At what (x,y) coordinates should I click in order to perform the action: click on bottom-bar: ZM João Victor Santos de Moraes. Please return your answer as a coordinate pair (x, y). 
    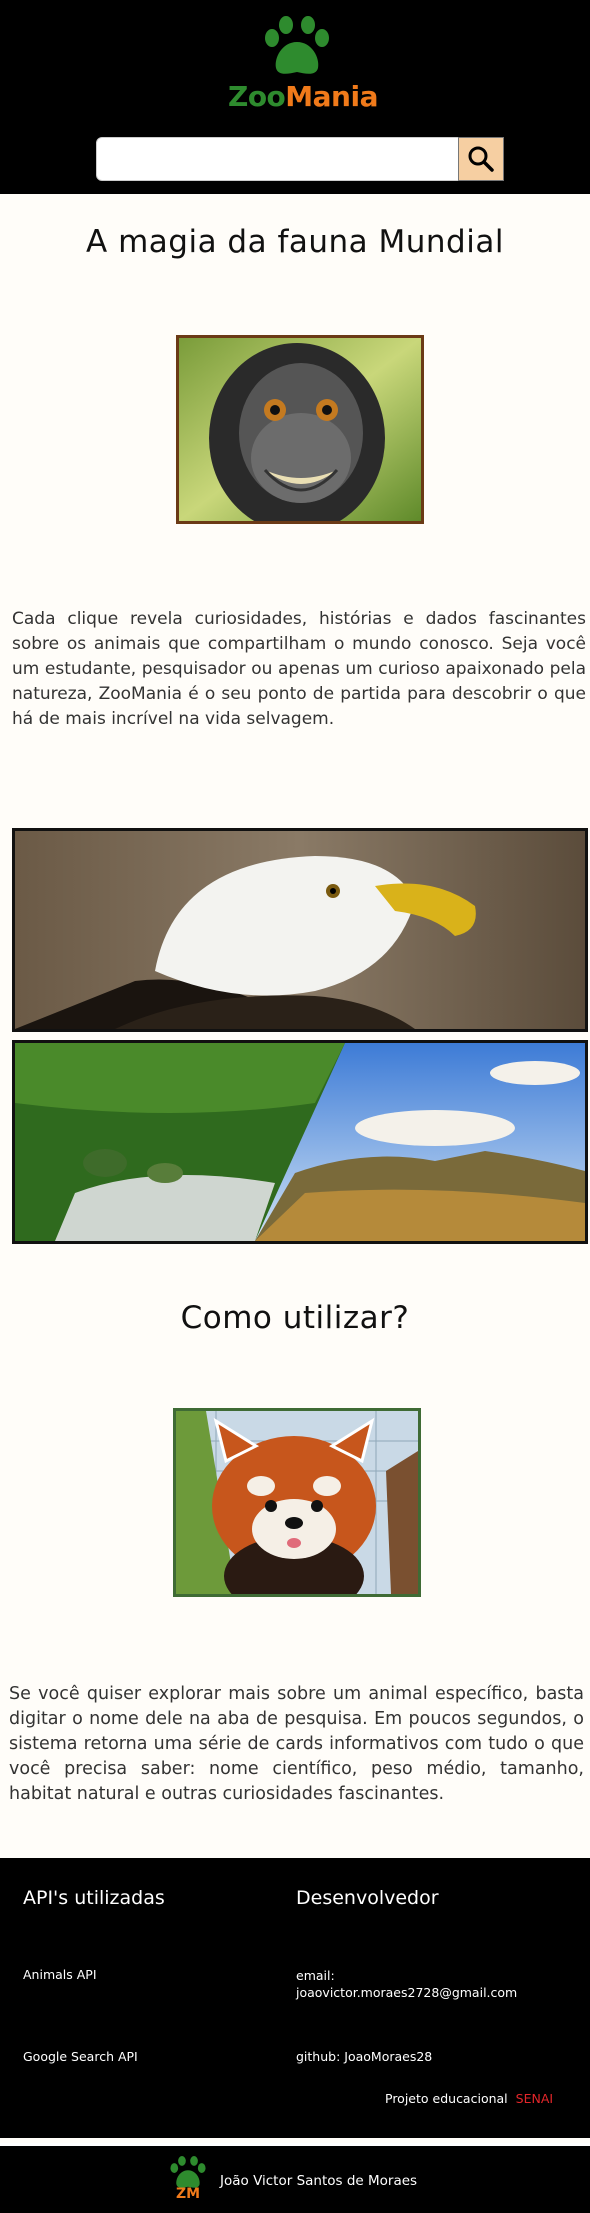
    Looking at the image, I should click on (295, 2178).